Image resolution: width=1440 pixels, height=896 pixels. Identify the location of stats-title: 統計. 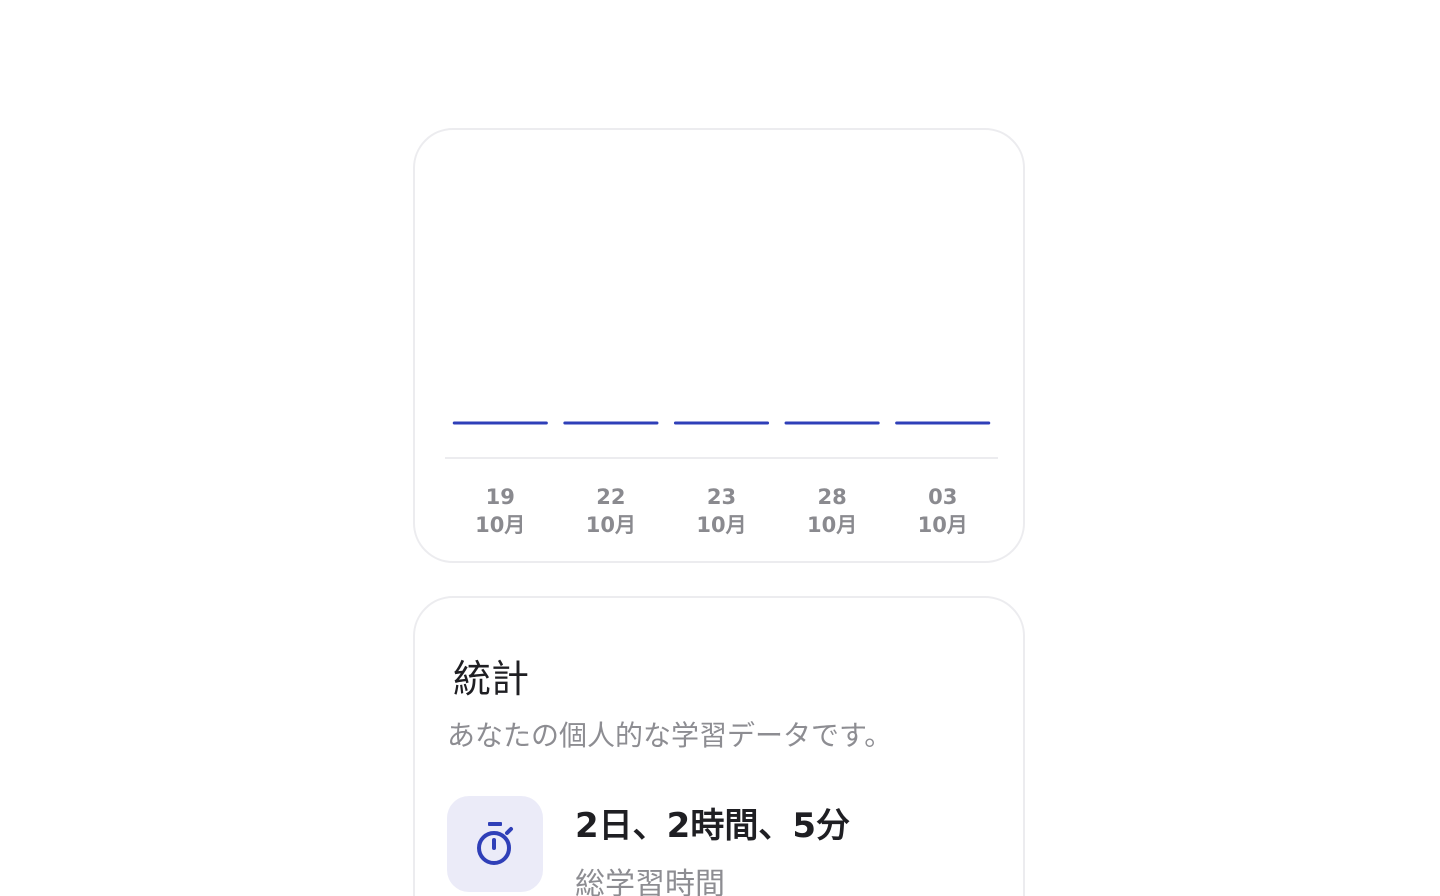
(491, 679).